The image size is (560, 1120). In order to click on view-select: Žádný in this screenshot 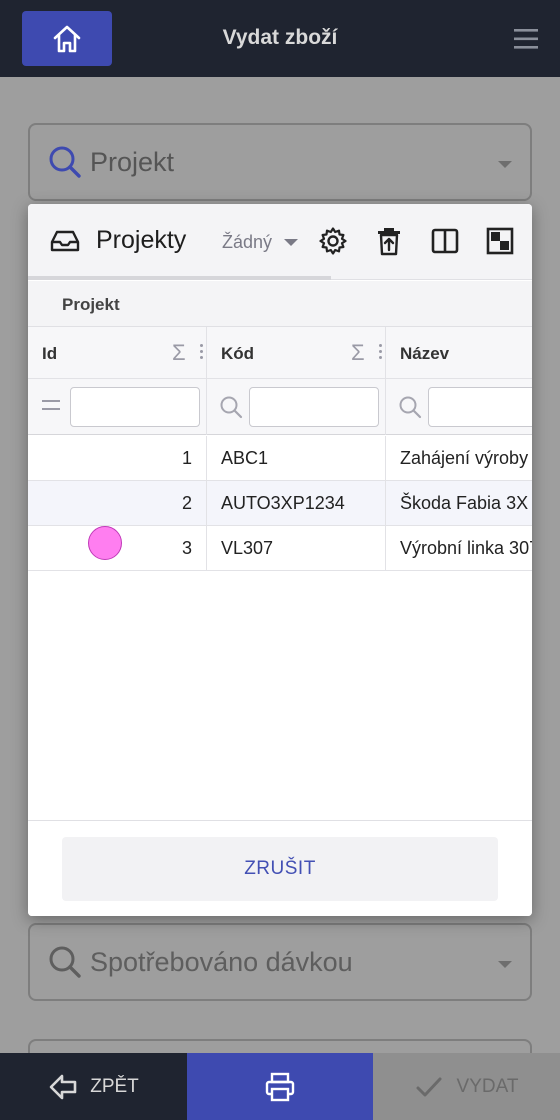, I will do `click(260, 242)`.